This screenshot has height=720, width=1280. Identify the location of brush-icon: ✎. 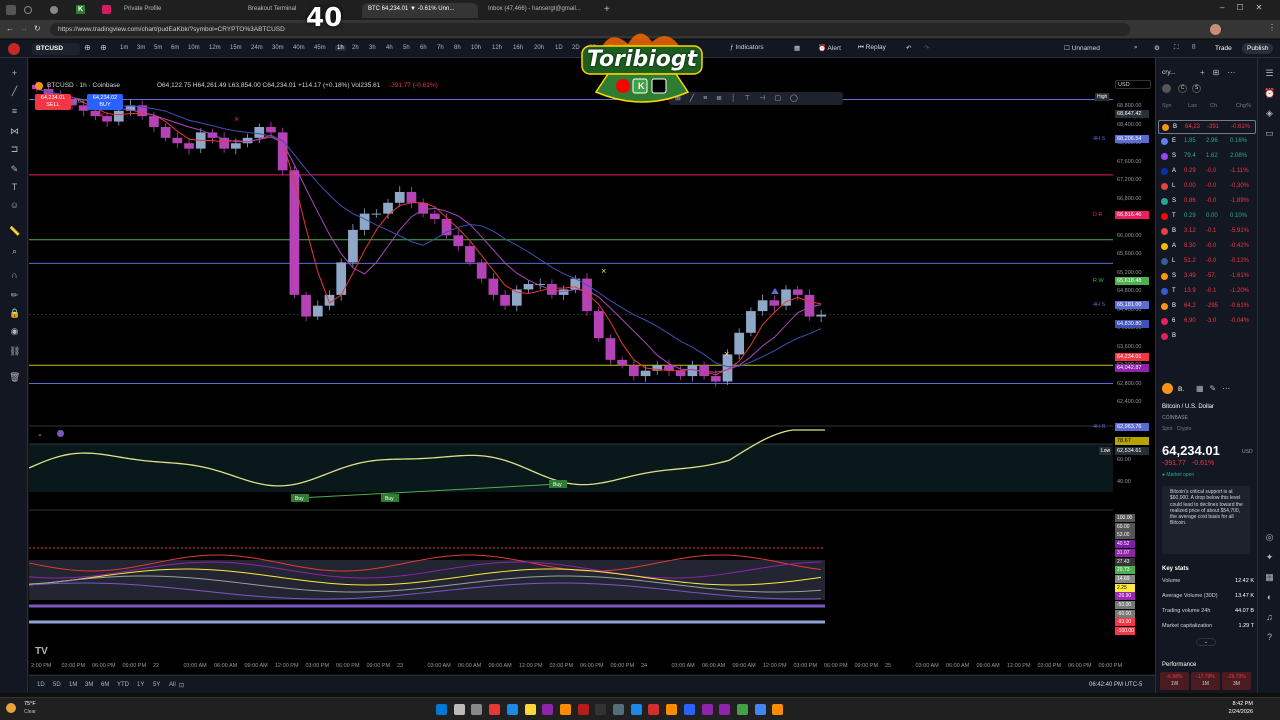
(14, 169).